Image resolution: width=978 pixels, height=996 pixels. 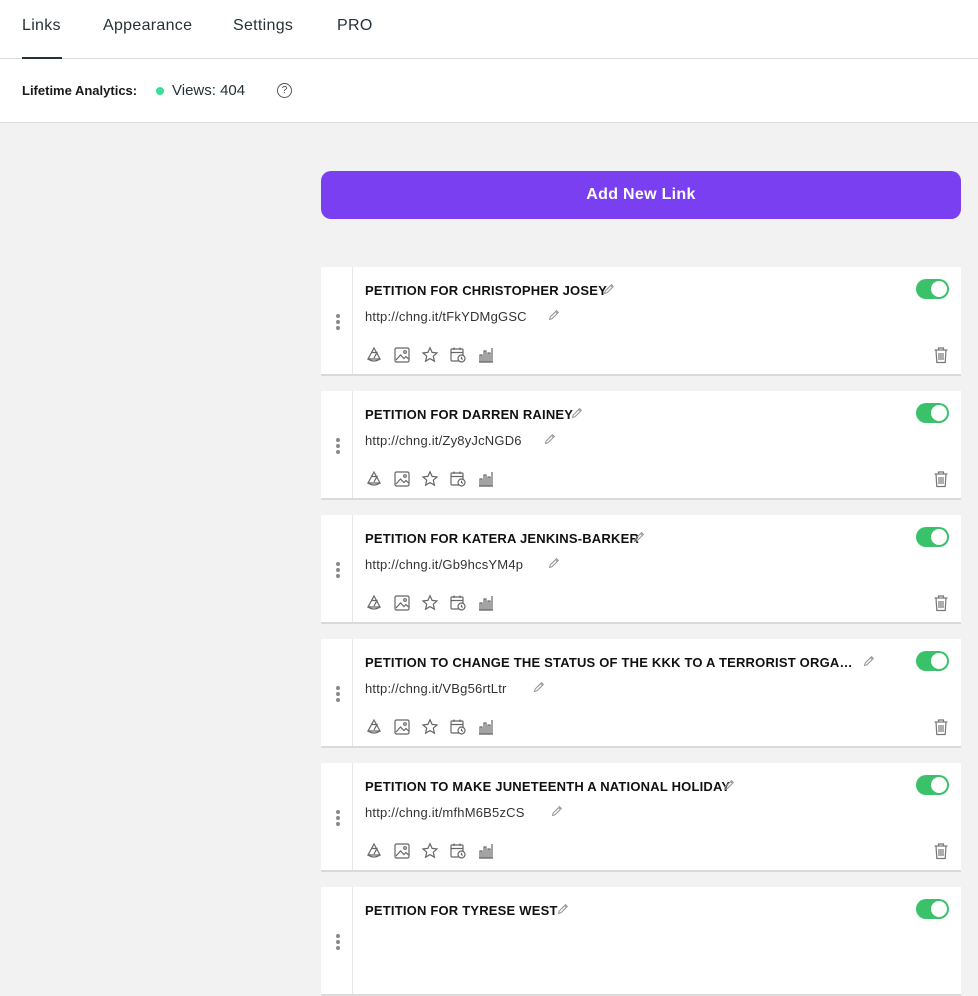 What do you see at coordinates (284, 90) in the screenshot?
I see `help-icon: ?` at bounding box center [284, 90].